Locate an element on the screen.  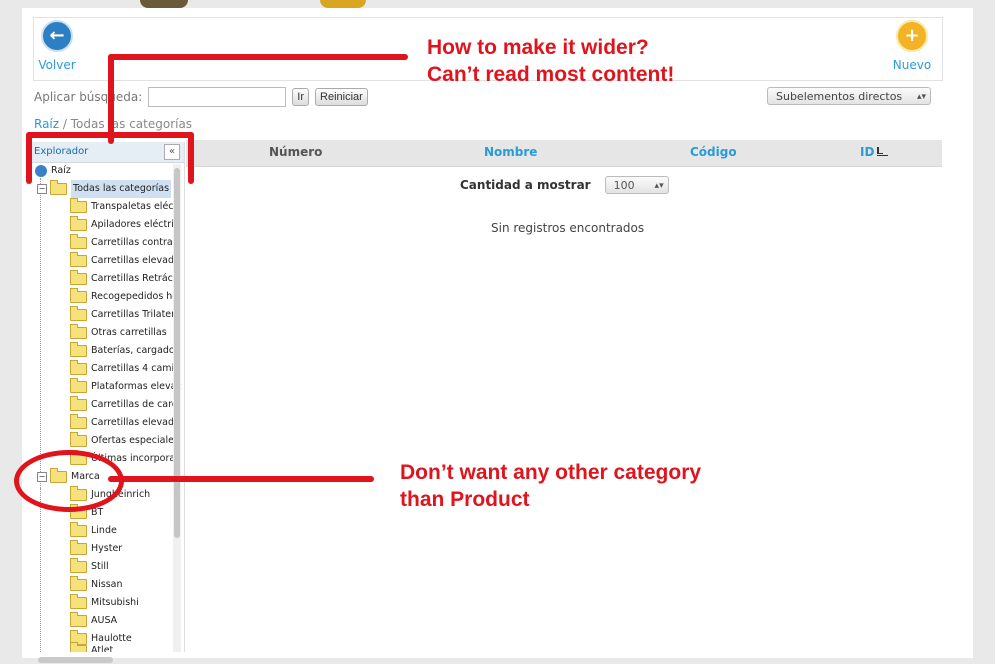
tree-node-all-categories: − Todas las categorías is located at coordinates (104, 189).